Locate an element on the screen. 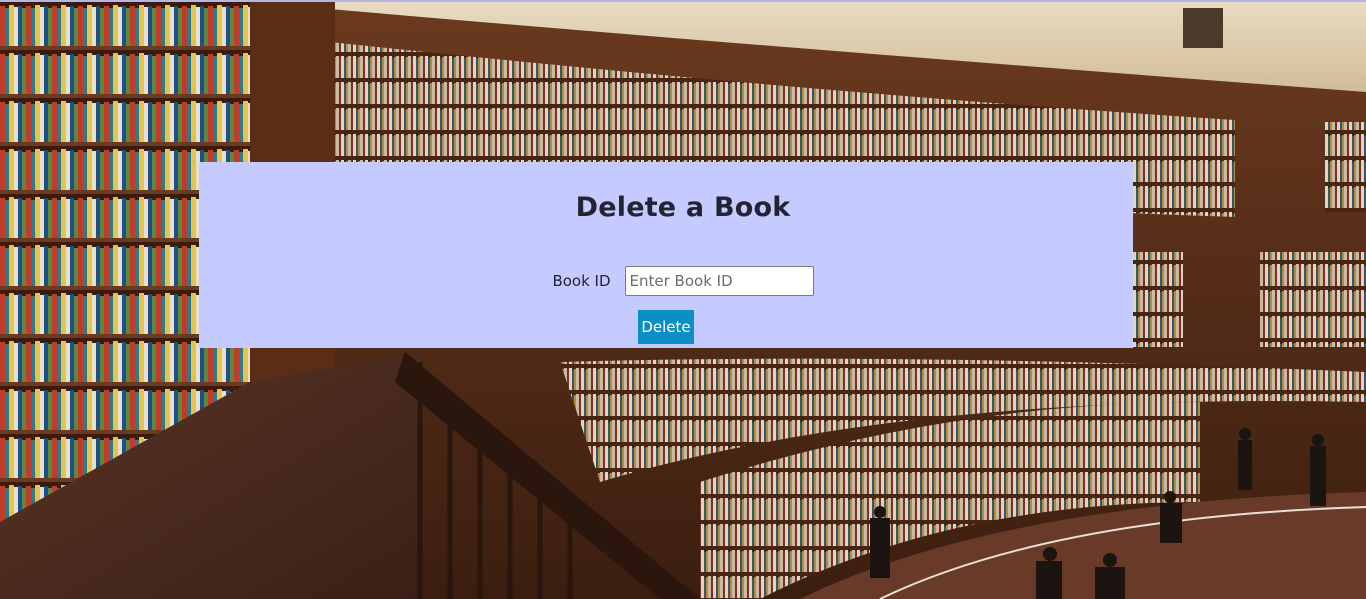 The width and height of the screenshot is (1366, 599). book-id-row: Book ID is located at coordinates (683, 281).